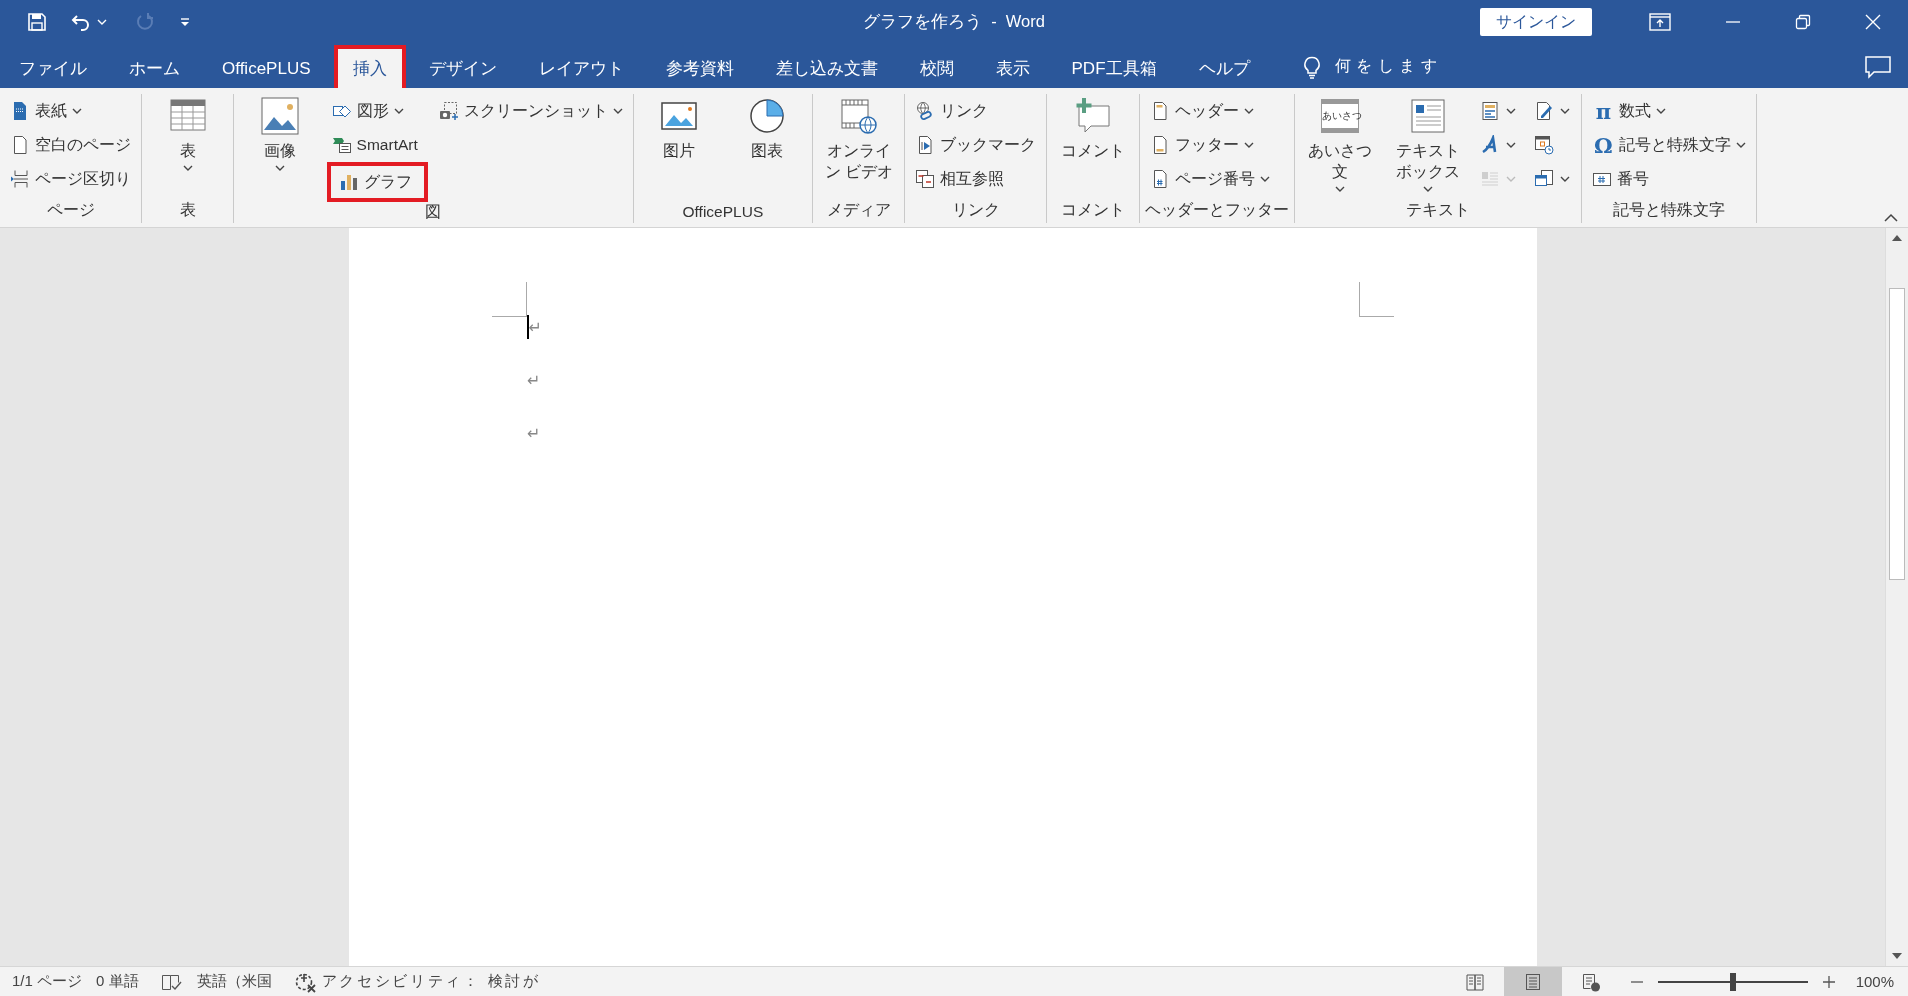  Describe the element at coordinates (1114, 68) in the screenshot. I see `ribbon-tab: PDF工具箱` at that location.